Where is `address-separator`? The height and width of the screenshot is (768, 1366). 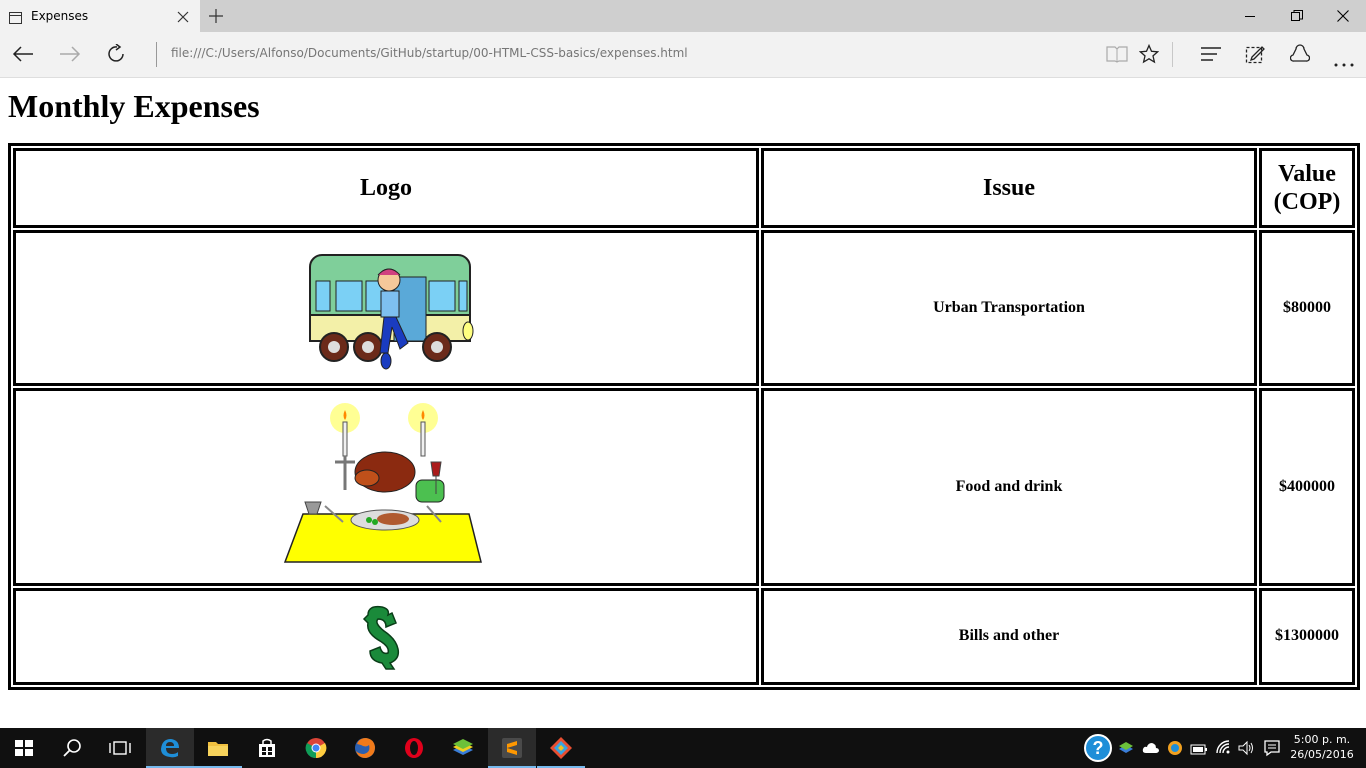
address-separator is located at coordinates (156, 54).